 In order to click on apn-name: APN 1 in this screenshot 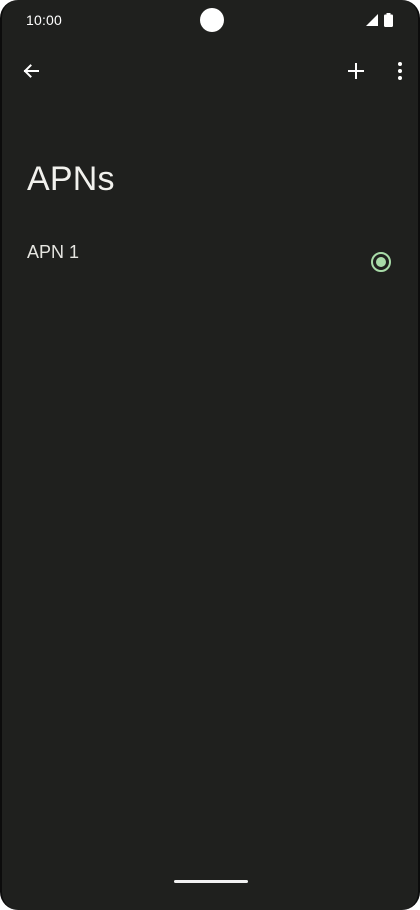, I will do `click(53, 252)`.